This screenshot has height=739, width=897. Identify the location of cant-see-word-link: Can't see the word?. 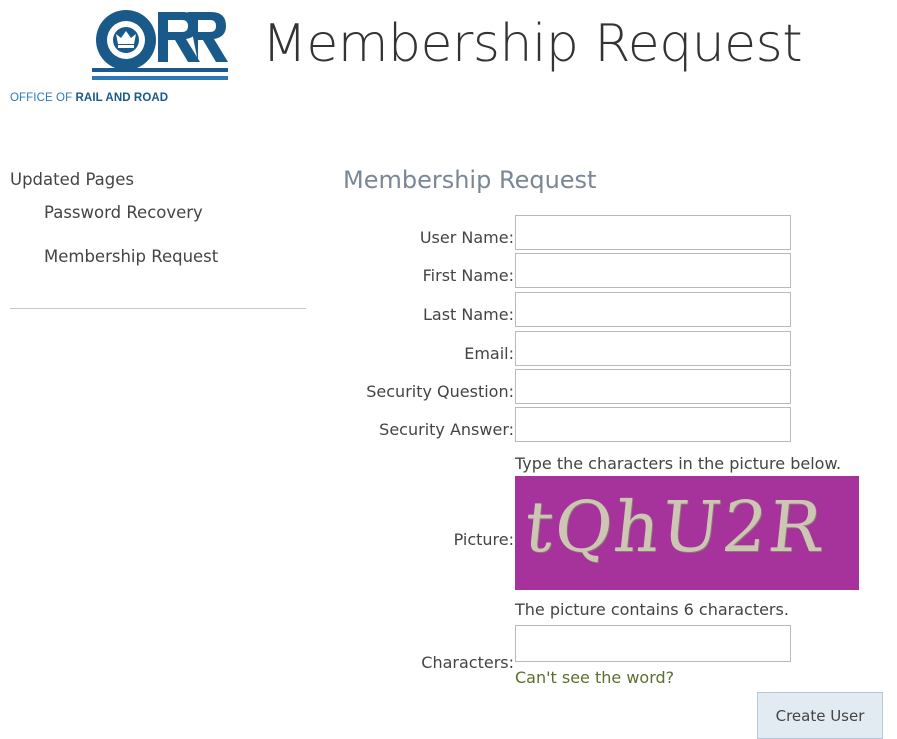
(594, 677).